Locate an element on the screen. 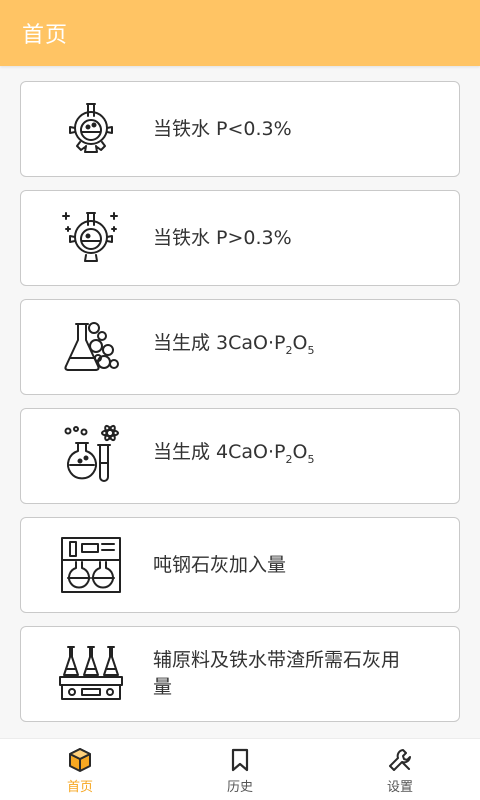  label-text: 吨钢石灰加入量 is located at coordinates (220, 564).